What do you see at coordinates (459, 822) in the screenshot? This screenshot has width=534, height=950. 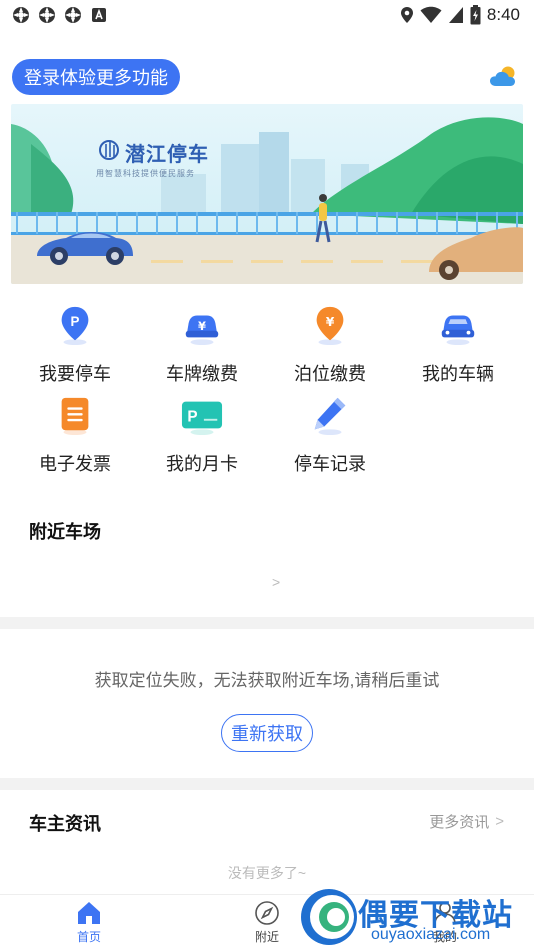 I see `more-news-label: 更多资讯` at bounding box center [459, 822].